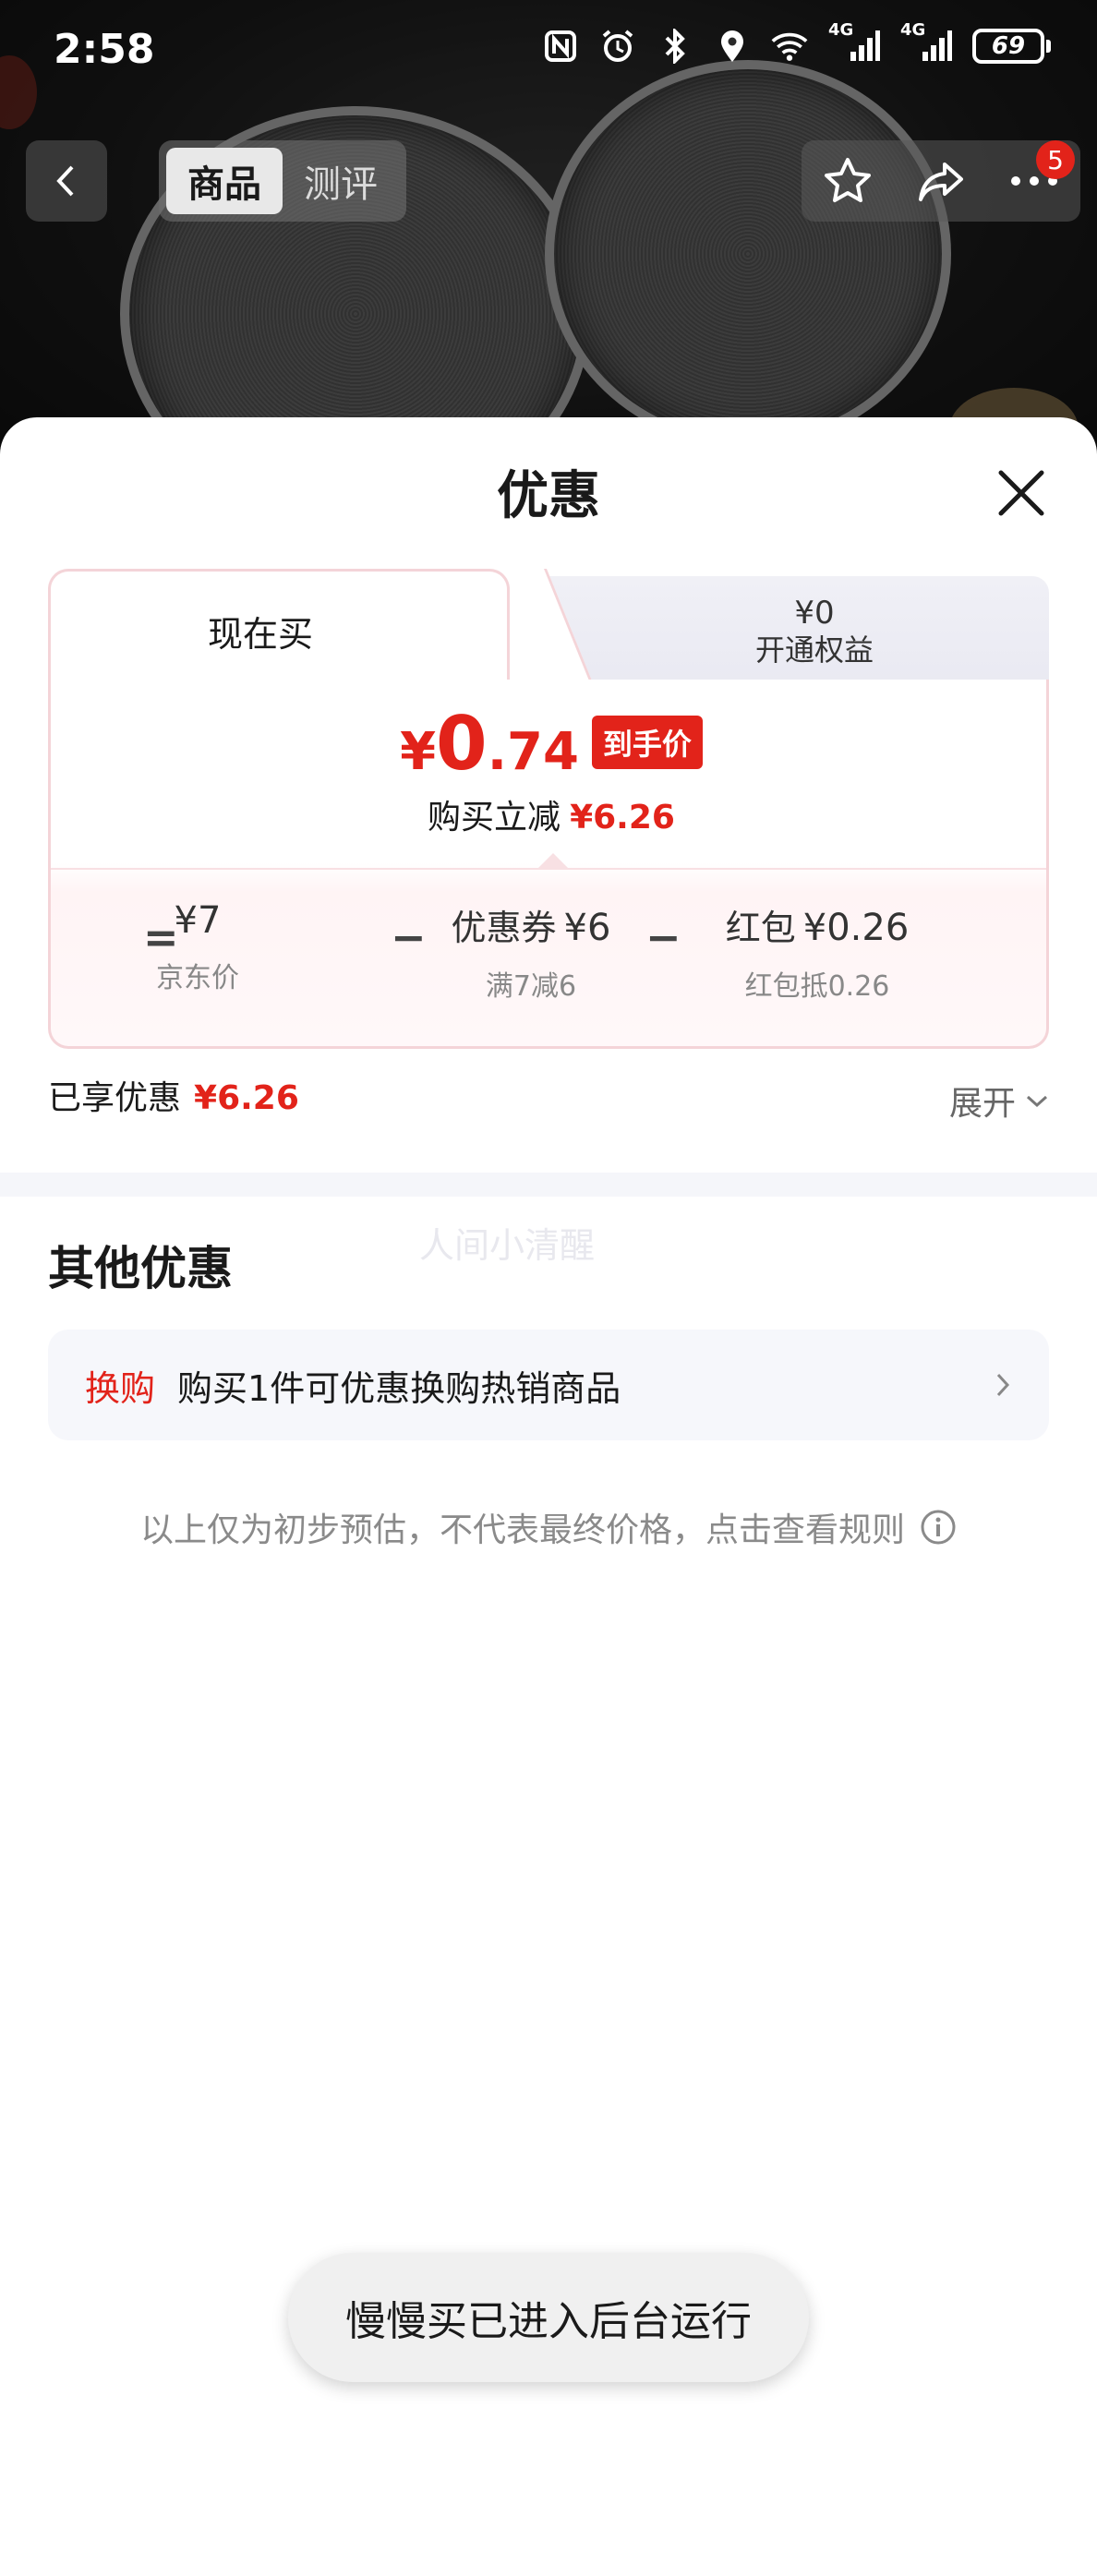  I want to click on status-time: 2:58, so click(104, 49).